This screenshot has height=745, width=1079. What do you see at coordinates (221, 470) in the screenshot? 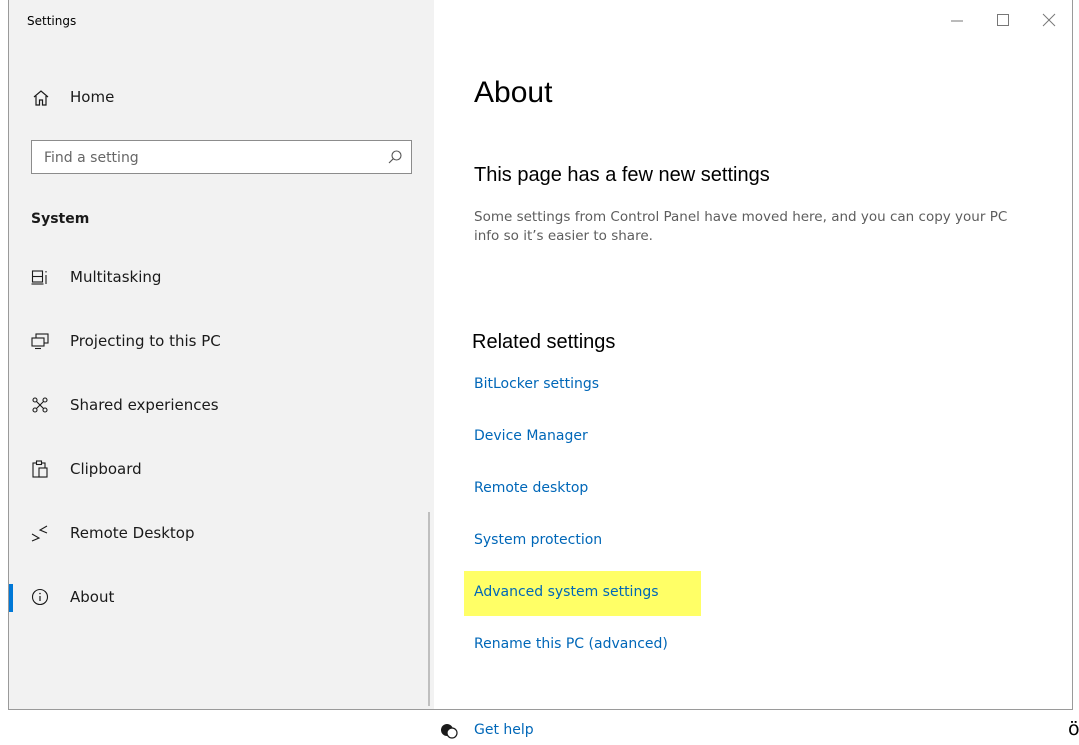
I see `sidebar-item-clipboard: Clipboard` at bounding box center [221, 470].